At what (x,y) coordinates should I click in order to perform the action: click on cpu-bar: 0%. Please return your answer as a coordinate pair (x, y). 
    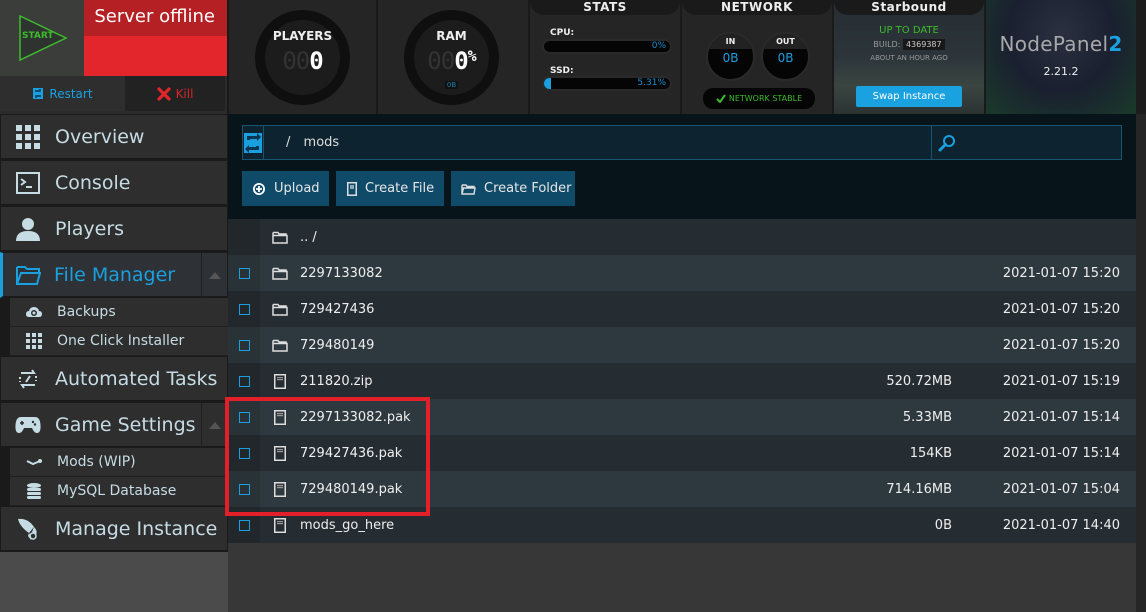
    Looking at the image, I should click on (607, 46).